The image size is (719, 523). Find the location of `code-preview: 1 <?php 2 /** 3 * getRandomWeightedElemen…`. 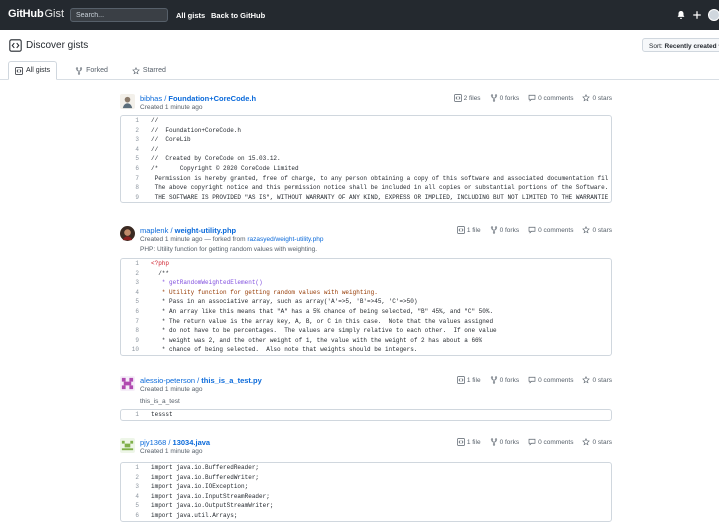

code-preview: 1 <?php 2 /** 3 * getRandomWeightedElemen… is located at coordinates (366, 307).